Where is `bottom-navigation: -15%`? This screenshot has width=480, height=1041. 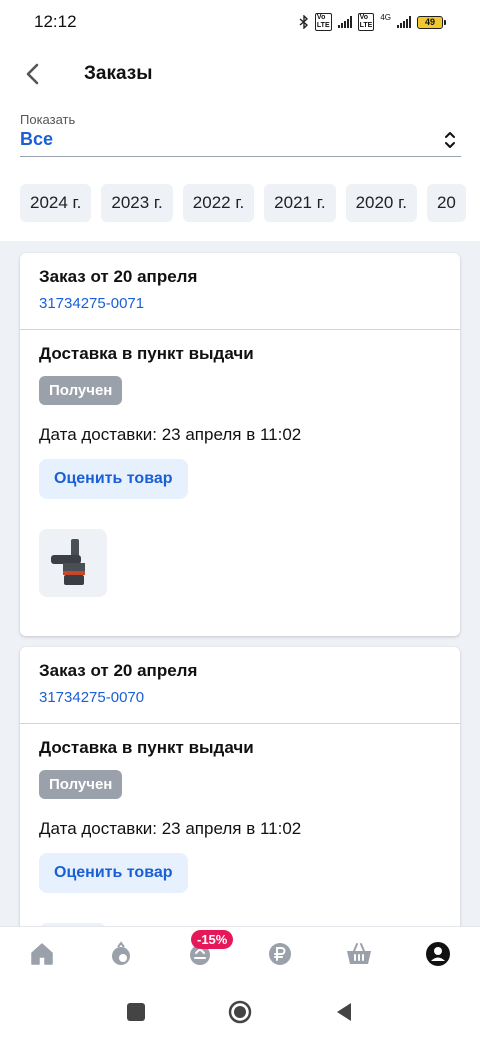 bottom-navigation: -15% is located at coordinates (240, 954).